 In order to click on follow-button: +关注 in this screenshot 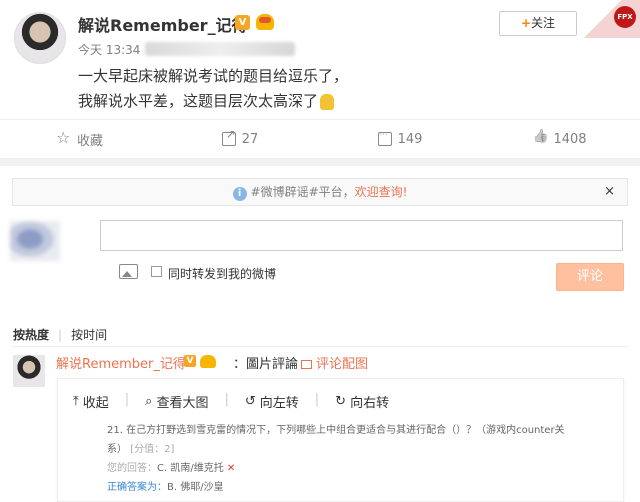, I will do `click(538, 23)`.